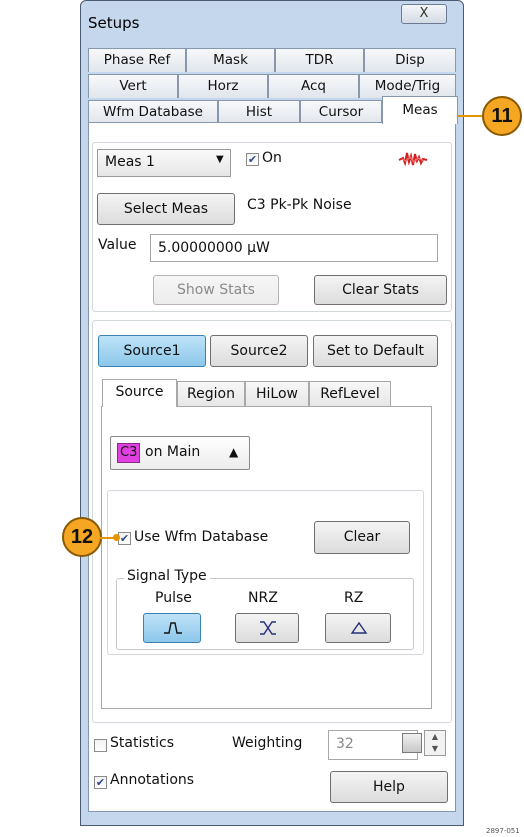  Describe the element at coordinates (267, 743) in the screenshot. I see `weighting-label: Weighting` at that location.